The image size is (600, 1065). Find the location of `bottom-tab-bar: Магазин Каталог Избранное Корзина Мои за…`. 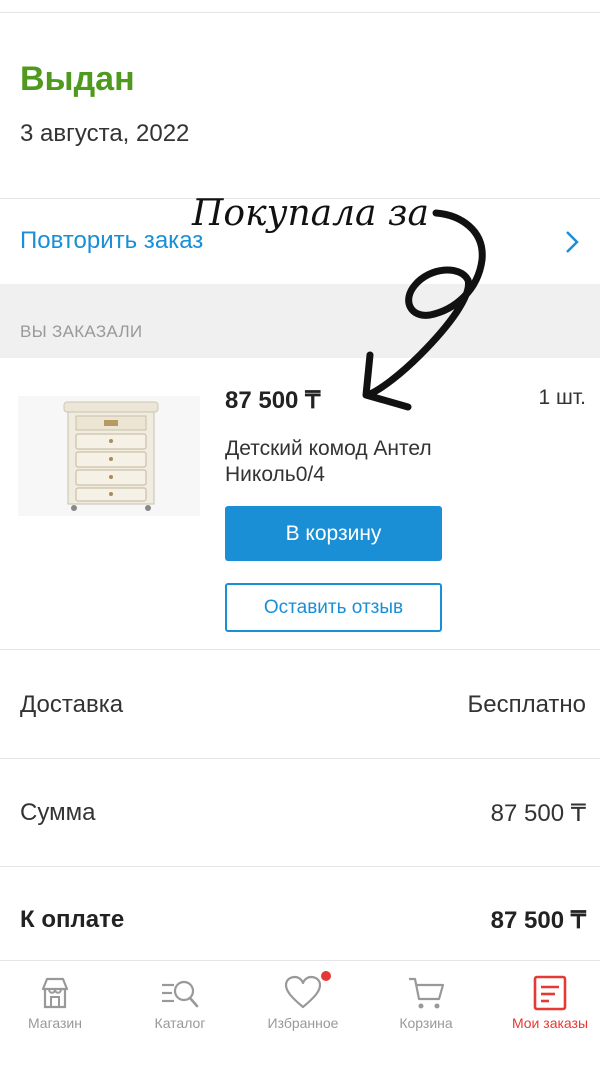

bottom-tab-bar: Магазин Каталог Избранное Корзина Мои за… is located at coordinates (300, 1012).